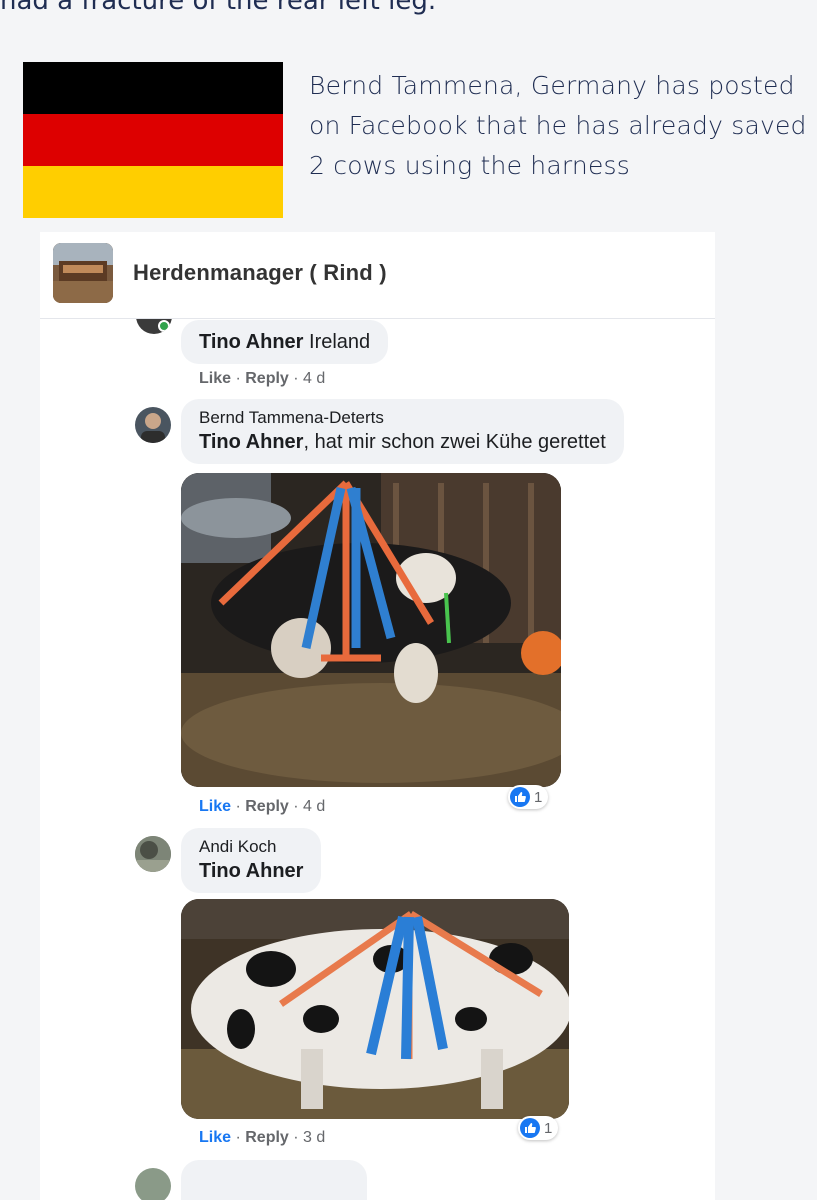 This screenshot has width=817, height=1200. Describe the element at coordinates (153, 1184) in the screenshot. I see `avatar-next-comment` at that location.